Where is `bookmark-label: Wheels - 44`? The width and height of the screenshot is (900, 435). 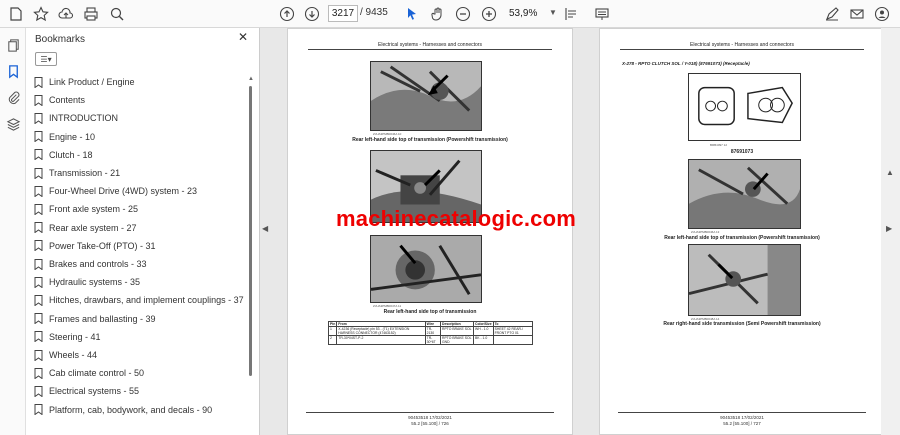
bookmark-label: Wheels - 44 is located at coordinates (73, 355).